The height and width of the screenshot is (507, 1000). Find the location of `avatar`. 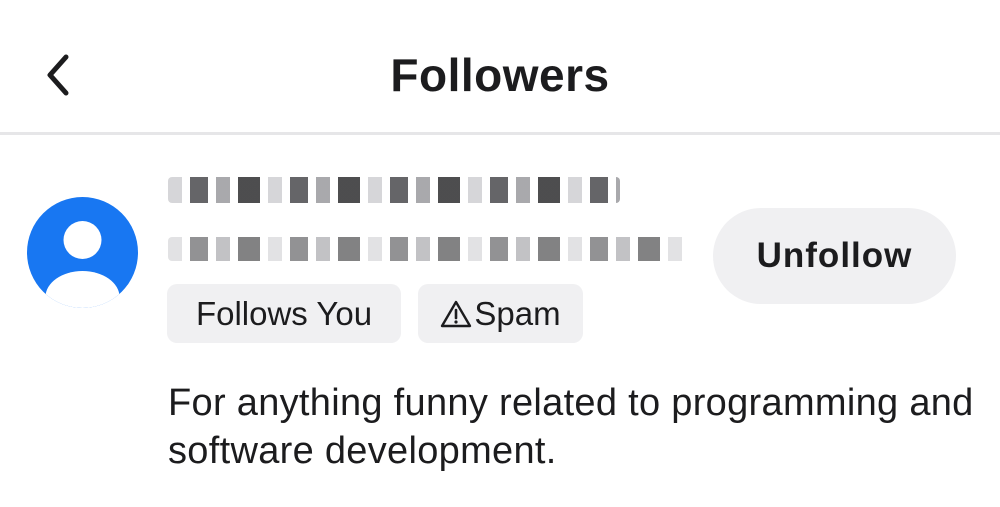

avatar is located at coordinates (82, 252).